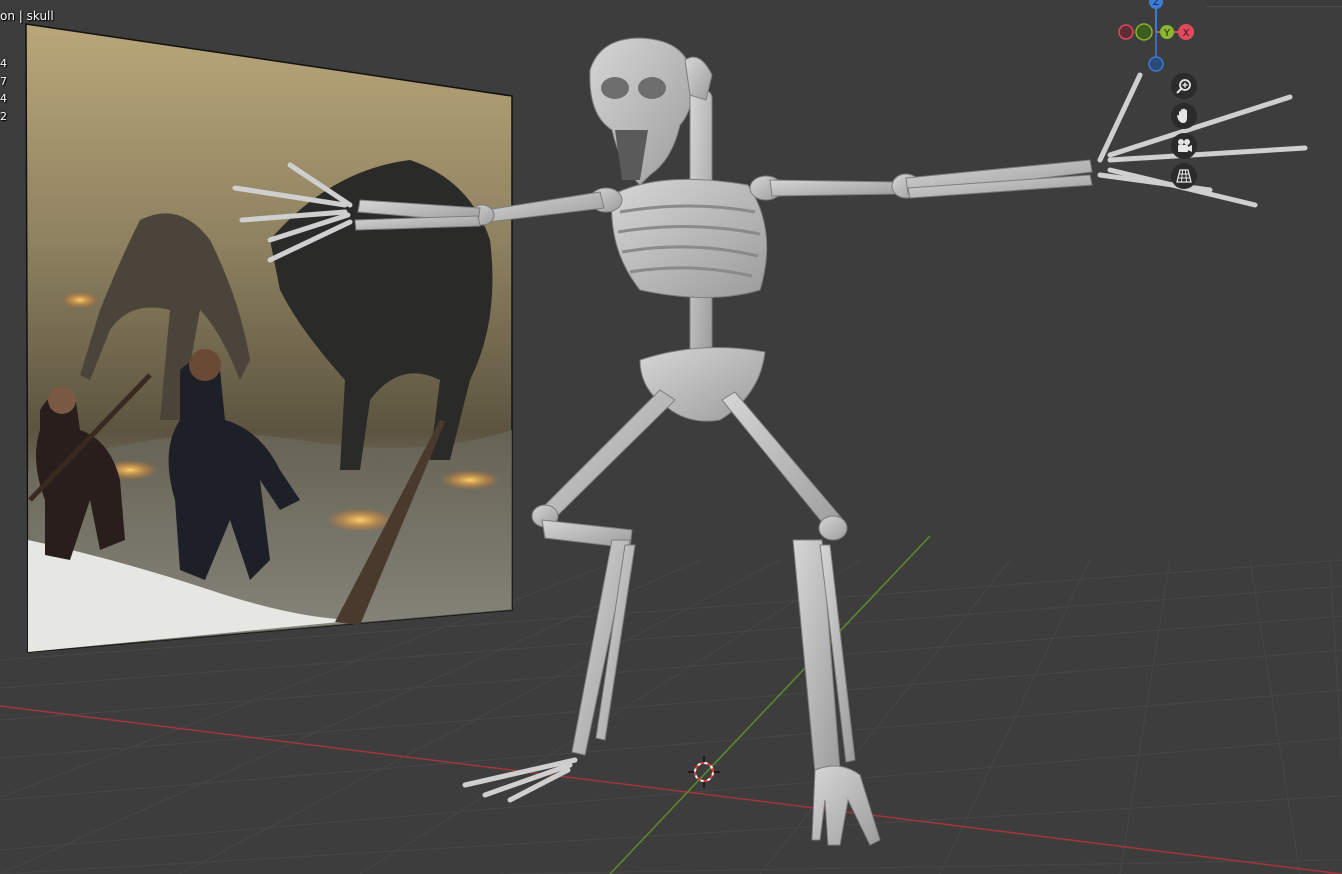 This screenshot has width=1342, height=874. What do you see at coordinates (1155, 40) in the screenshot?
I see `navigation-gizmo: Y X Z` at bounding box center [1155, 40].